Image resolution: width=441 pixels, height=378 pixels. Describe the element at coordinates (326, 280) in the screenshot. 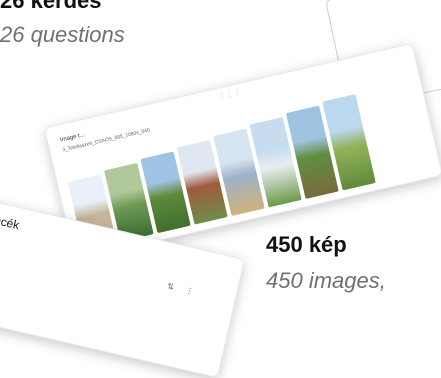

I see `image-count-subtitle: 450 images,` at that location.